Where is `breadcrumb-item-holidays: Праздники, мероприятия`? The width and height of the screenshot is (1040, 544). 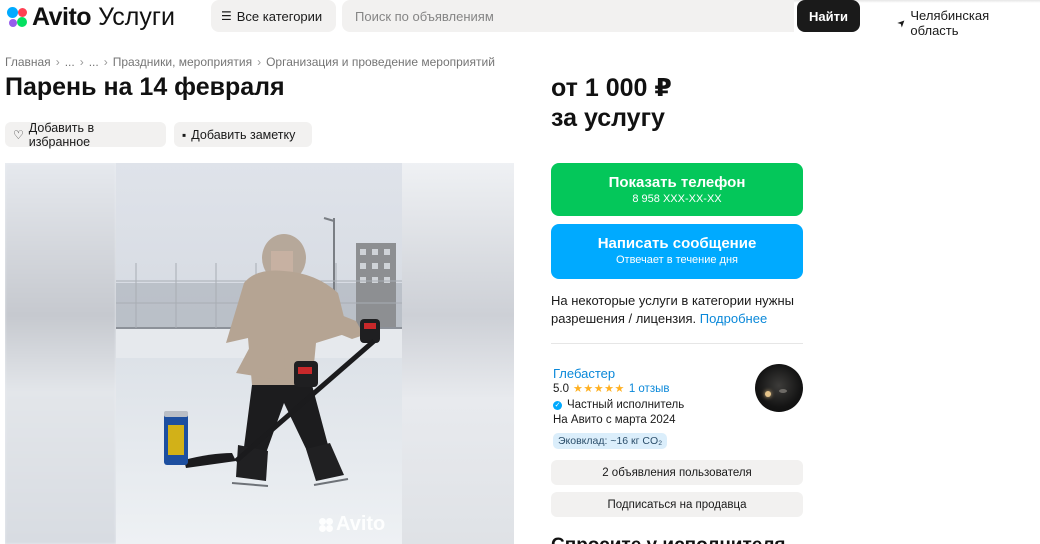
breadcrumb-item-holidays: Праздники, мероприятия is located at coordinates (182, 62).